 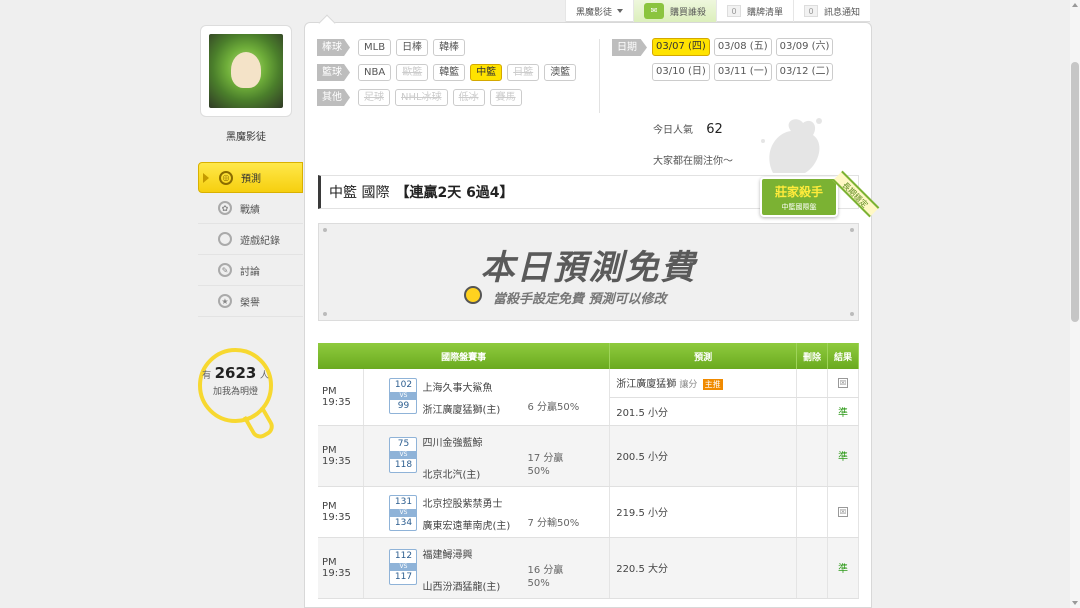 I want to click on badge-subtitle: 中籃國際盤, so click(x=799, y=207).